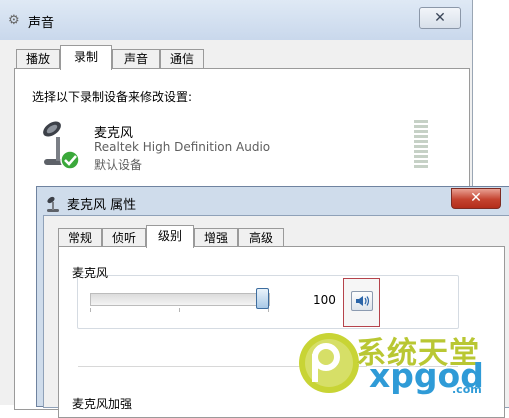  Describe the element at coordinates (61, 145) in the screenshot. I see `microphone-icon` at that location.